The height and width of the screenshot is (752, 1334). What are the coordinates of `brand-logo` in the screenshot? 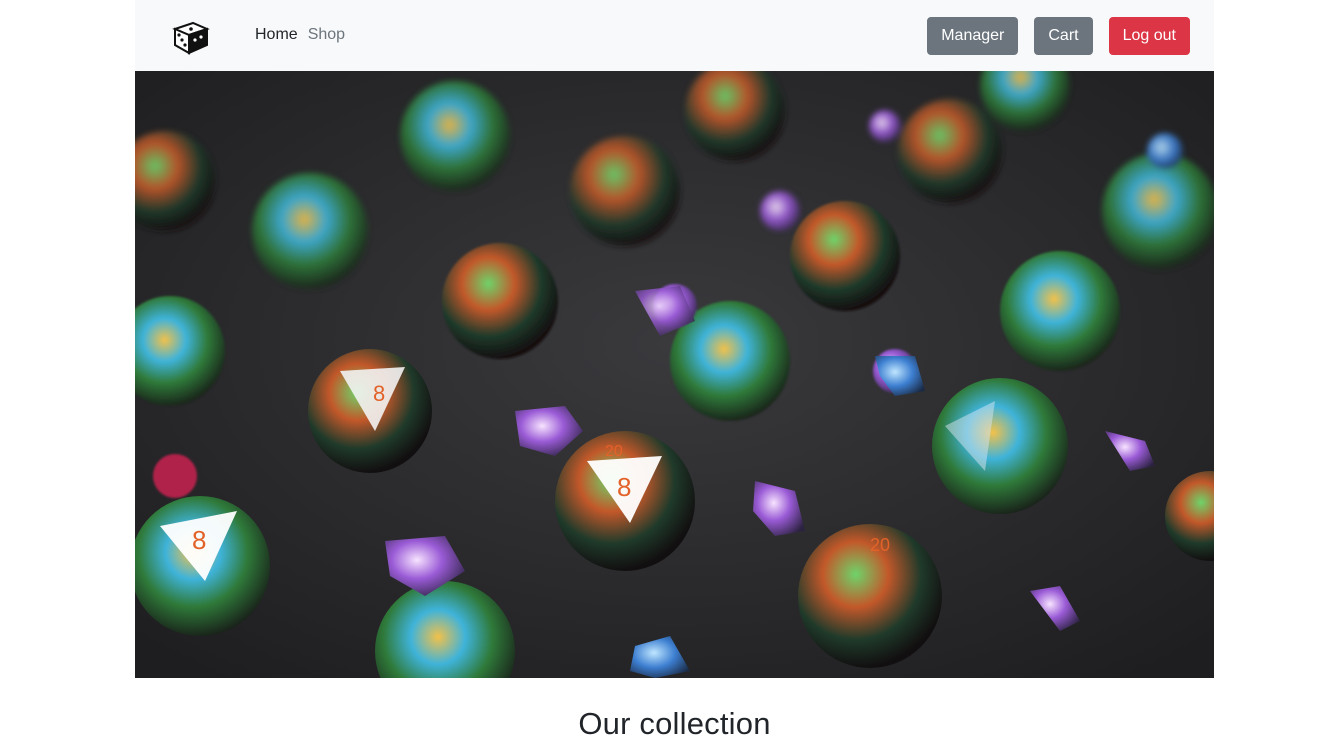 It's located at (191, 35).